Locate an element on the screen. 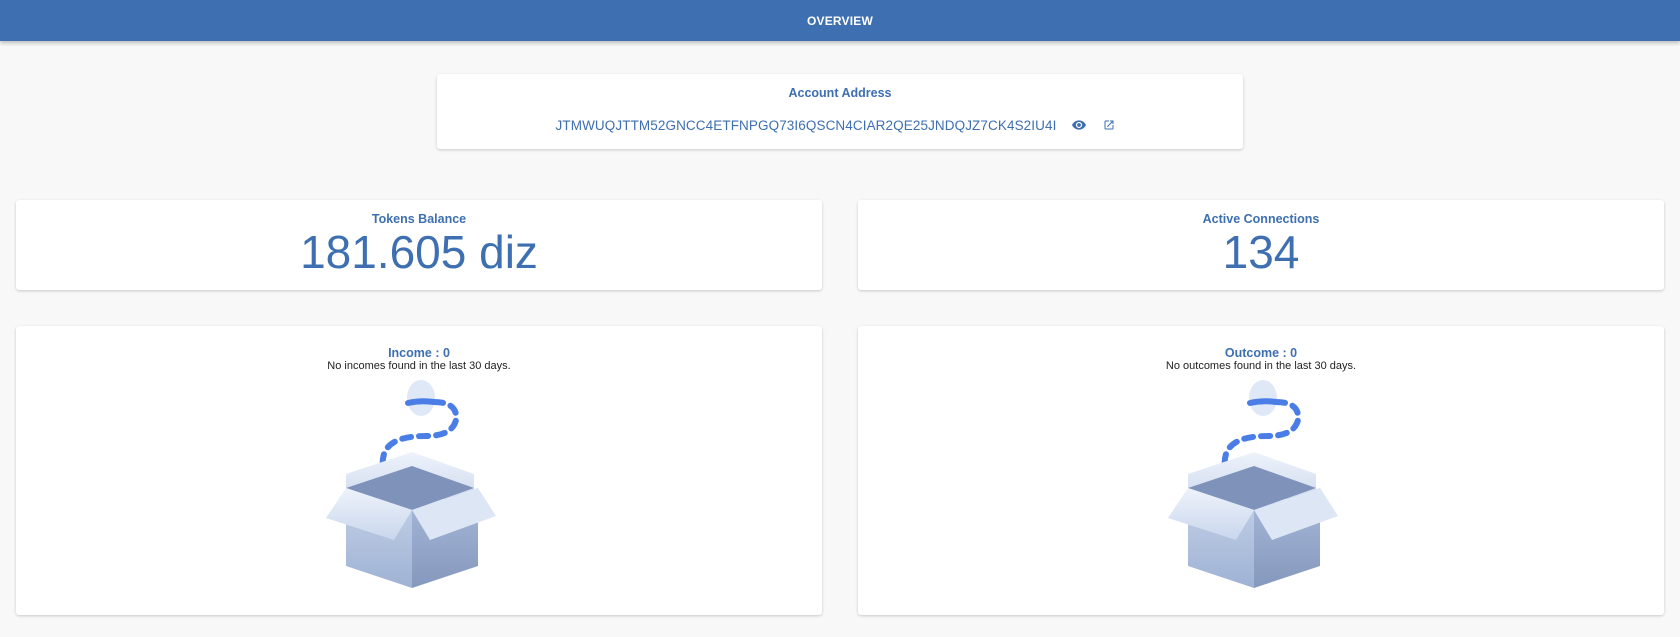  open-in-explorer-button is located at coordinates (1109, 125).